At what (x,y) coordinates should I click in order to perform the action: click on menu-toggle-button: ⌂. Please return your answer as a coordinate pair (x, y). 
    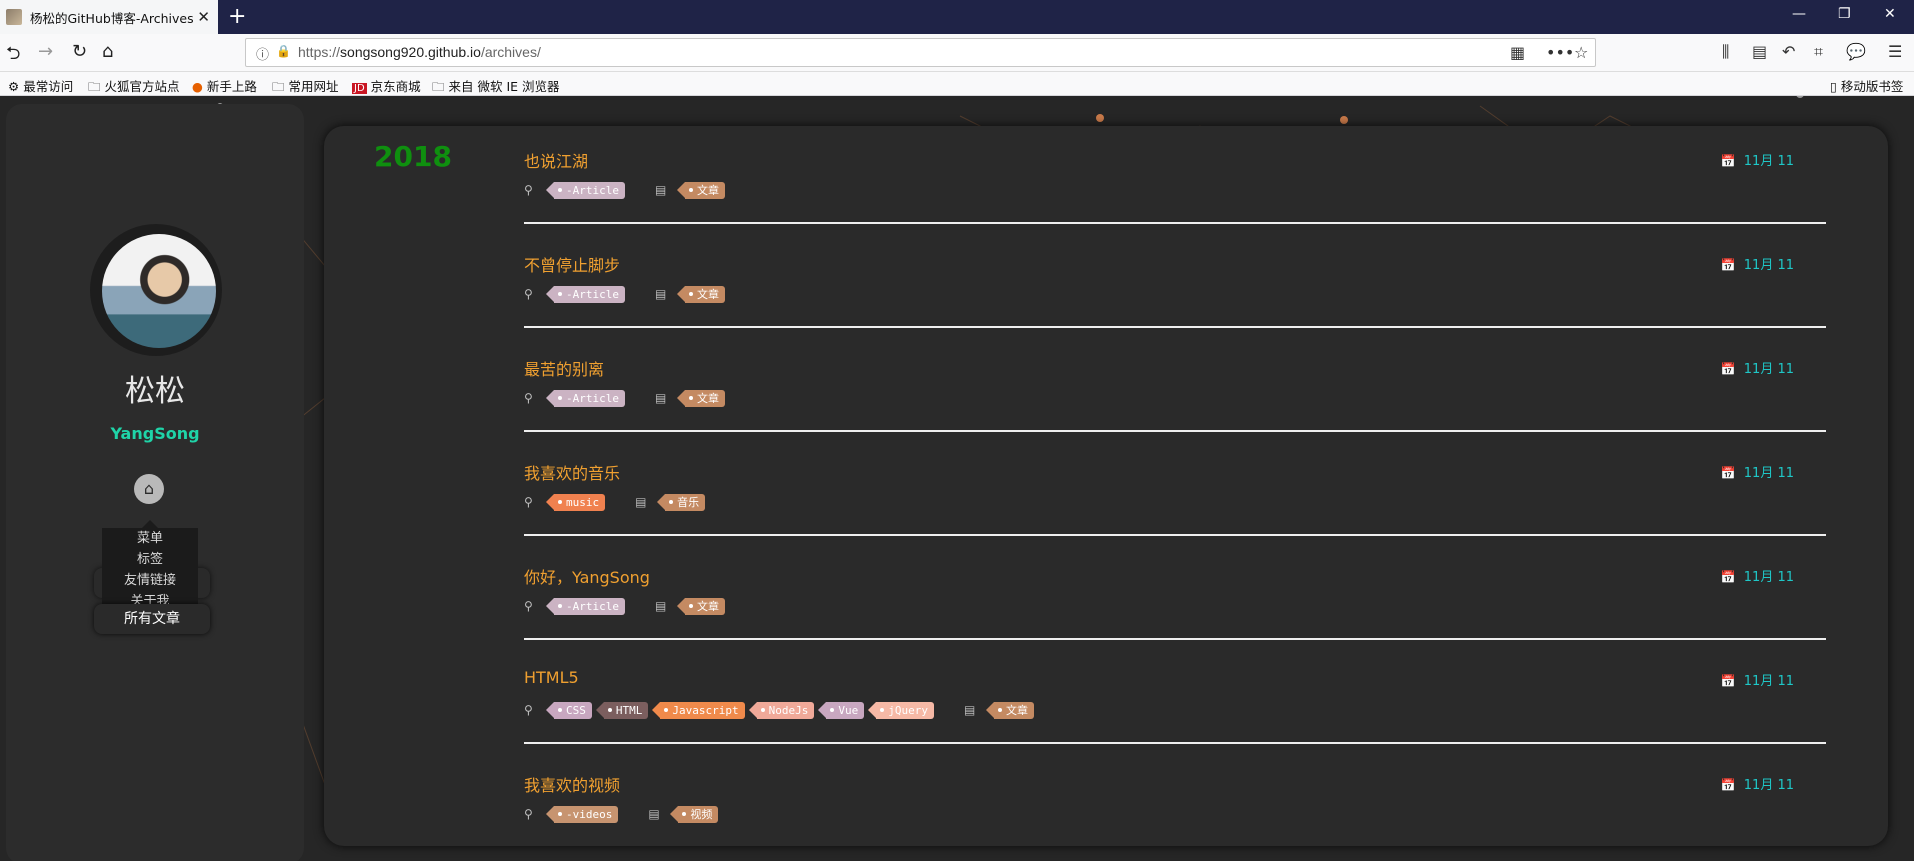
    Looking at the image, I should click on (149, 489).